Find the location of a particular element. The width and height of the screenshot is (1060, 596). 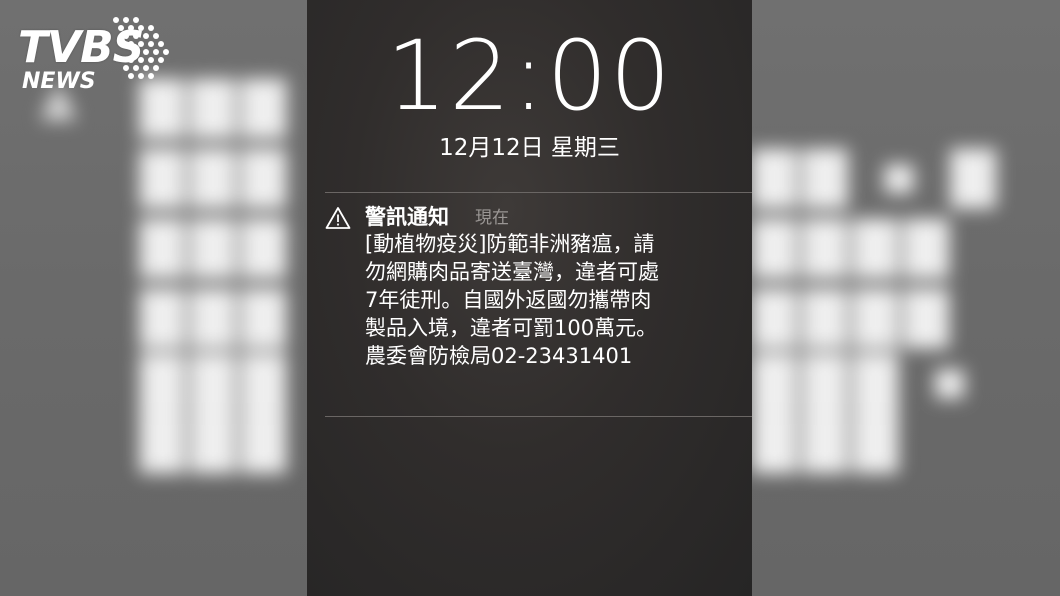

notification-time: 現在 is located at coordinates (492, 218).